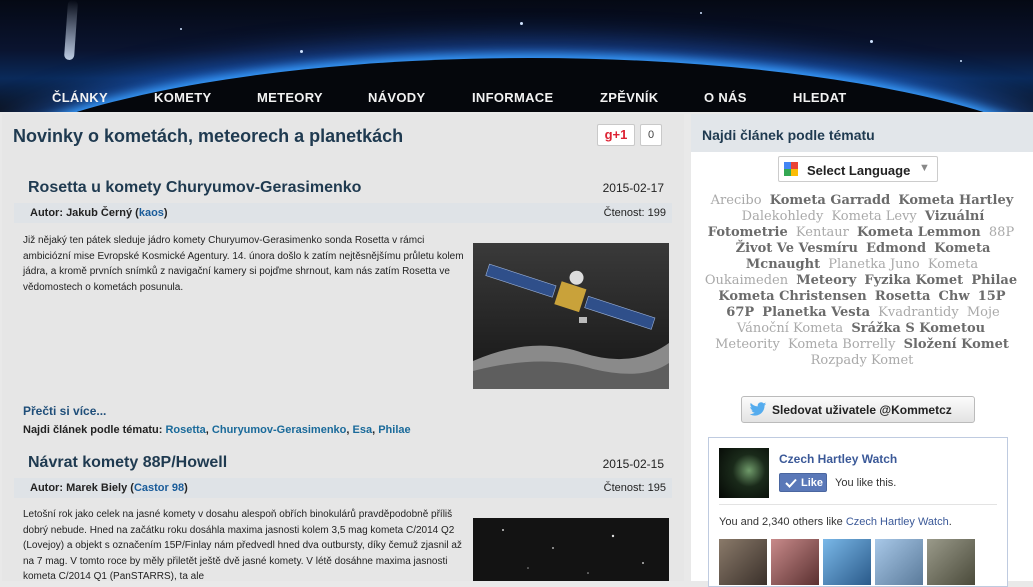  I want to click on tag-cloud-link: 67P, so click(740, 312).